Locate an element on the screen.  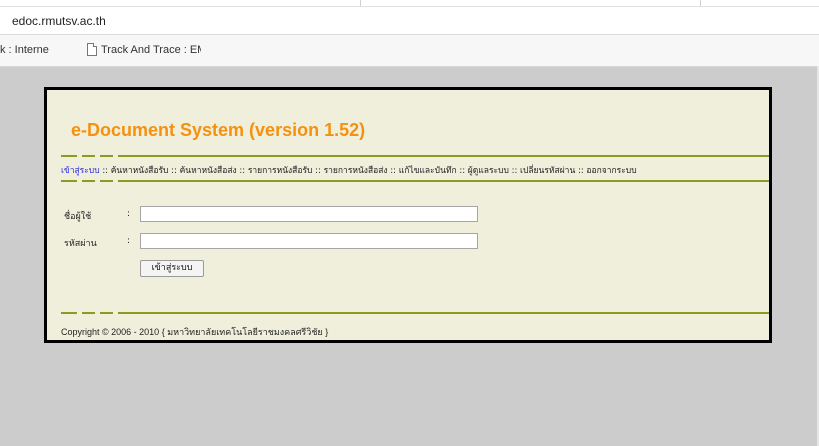
page-icon is located at coordinates (92, 49).